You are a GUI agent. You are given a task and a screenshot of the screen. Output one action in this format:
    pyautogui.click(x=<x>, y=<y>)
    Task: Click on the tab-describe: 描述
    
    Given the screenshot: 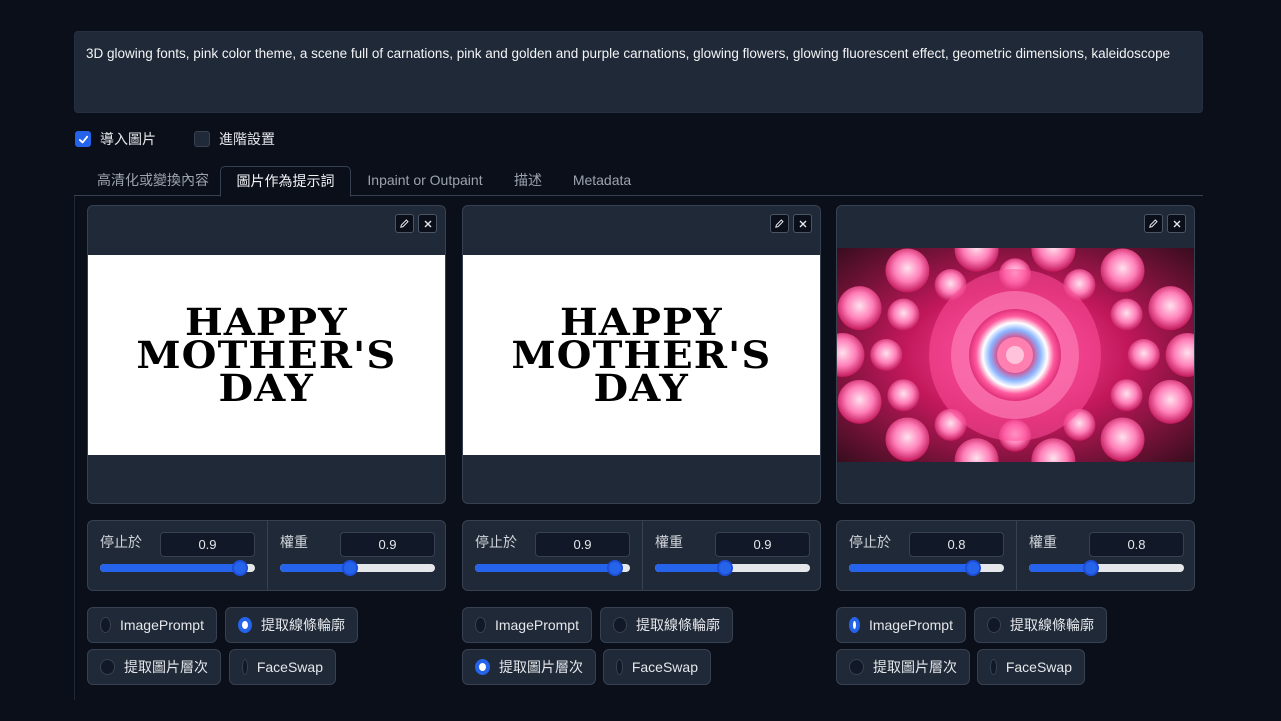 What is the action you would take?
    pyautogui.click(x=528, y=181)
    